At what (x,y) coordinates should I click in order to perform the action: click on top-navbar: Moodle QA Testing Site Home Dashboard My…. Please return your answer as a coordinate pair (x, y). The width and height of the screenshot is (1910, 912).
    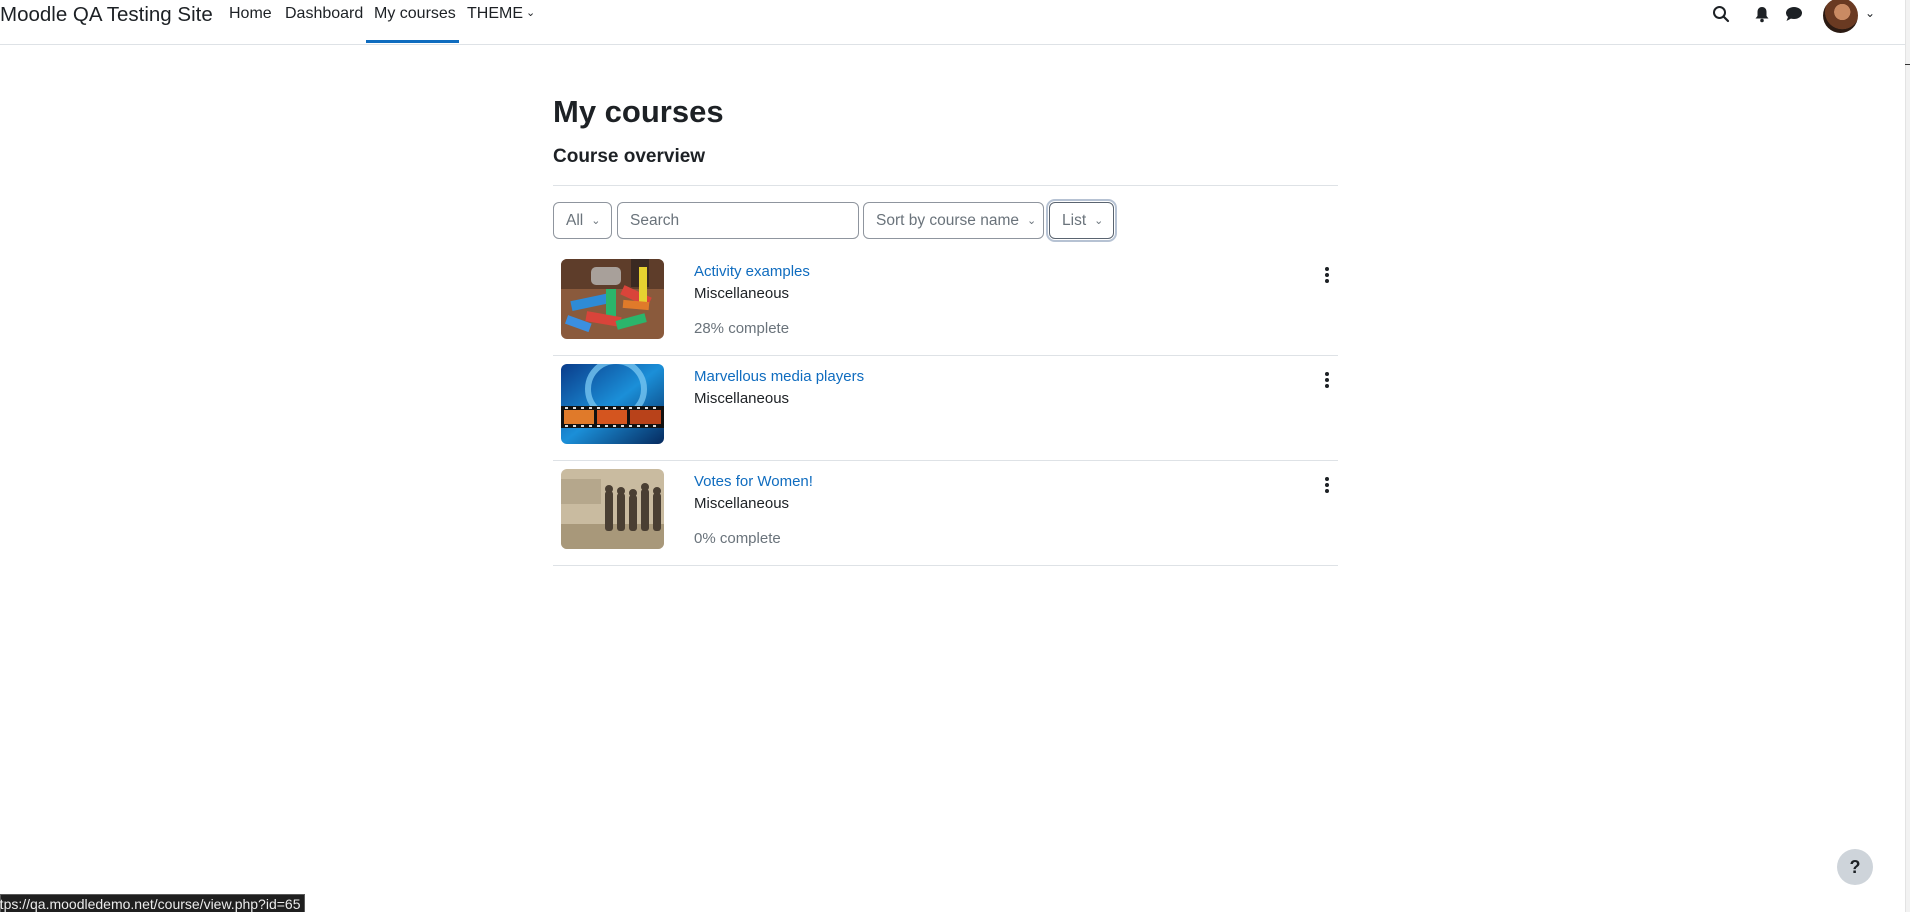
    Looking at the image, I should click on (952, 22).